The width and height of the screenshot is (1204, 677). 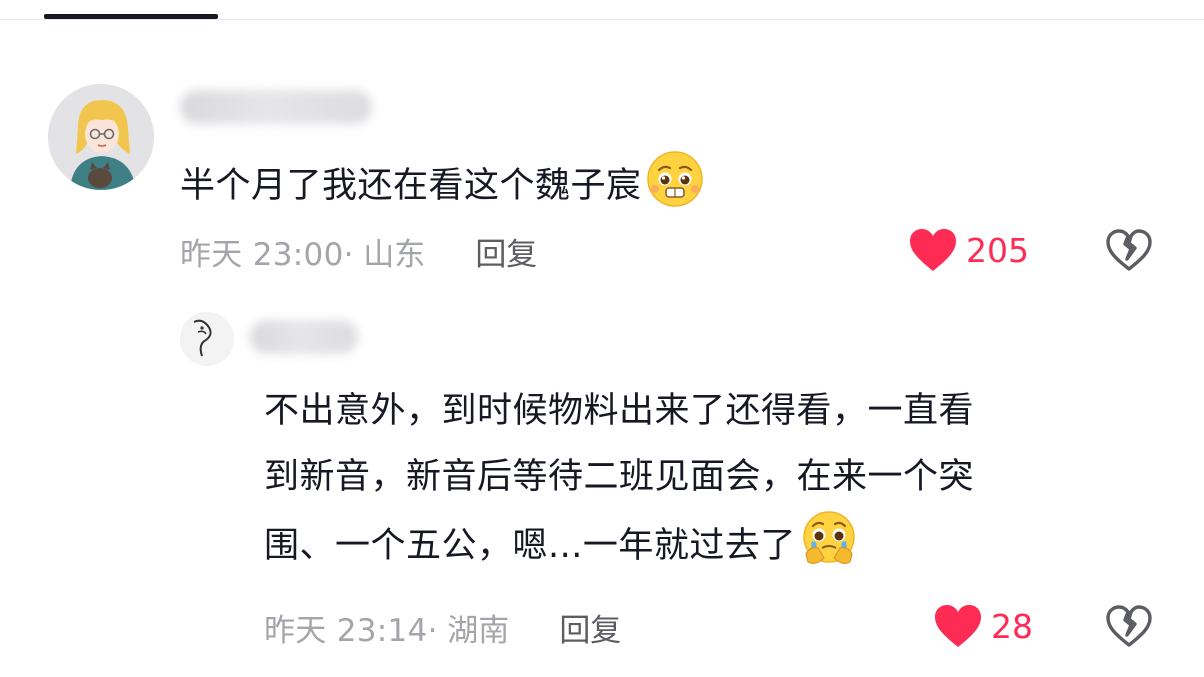 What do you see at coordinates (997, 250) in the screenshot?
I see `like-count: 205` at bounding box center [997, 250].